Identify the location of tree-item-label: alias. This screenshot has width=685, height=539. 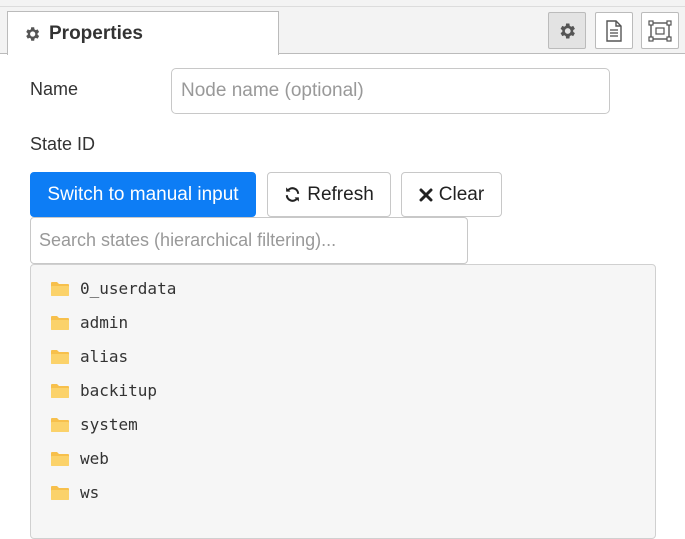
(104, 356).